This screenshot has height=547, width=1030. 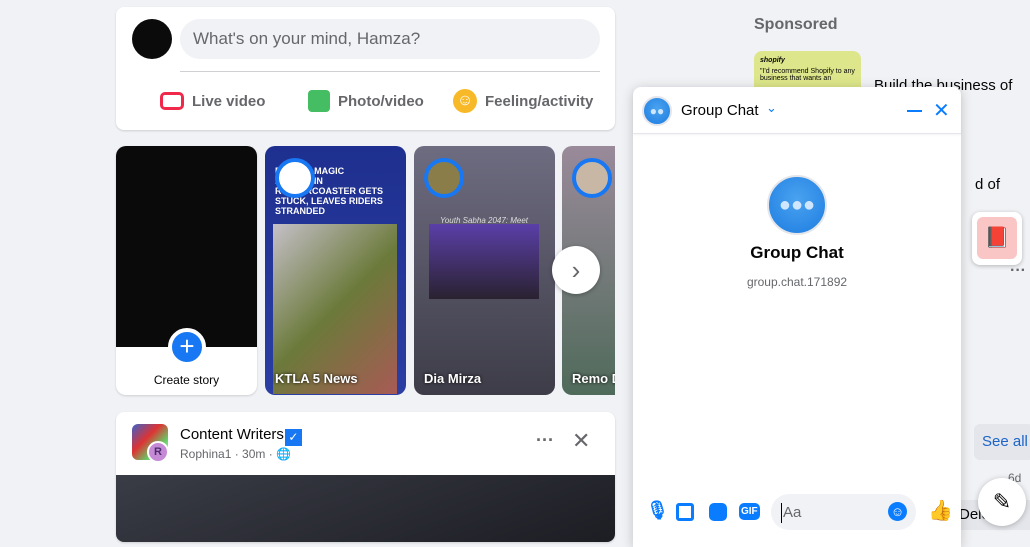 I want to click on sticker-icon, so click(x=718, y=512).